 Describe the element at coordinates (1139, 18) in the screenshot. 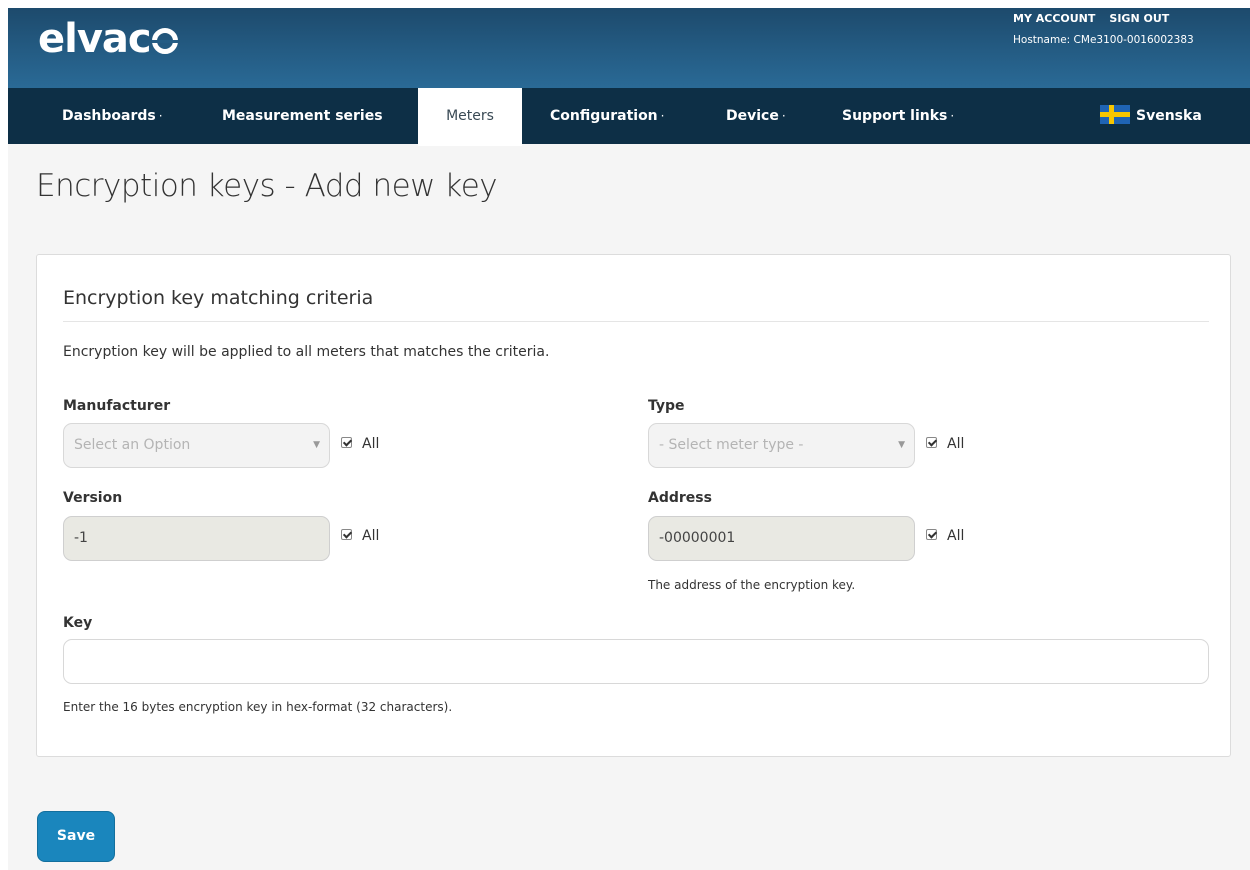

I see `sign-out-link: SIGN OUT` at that location.